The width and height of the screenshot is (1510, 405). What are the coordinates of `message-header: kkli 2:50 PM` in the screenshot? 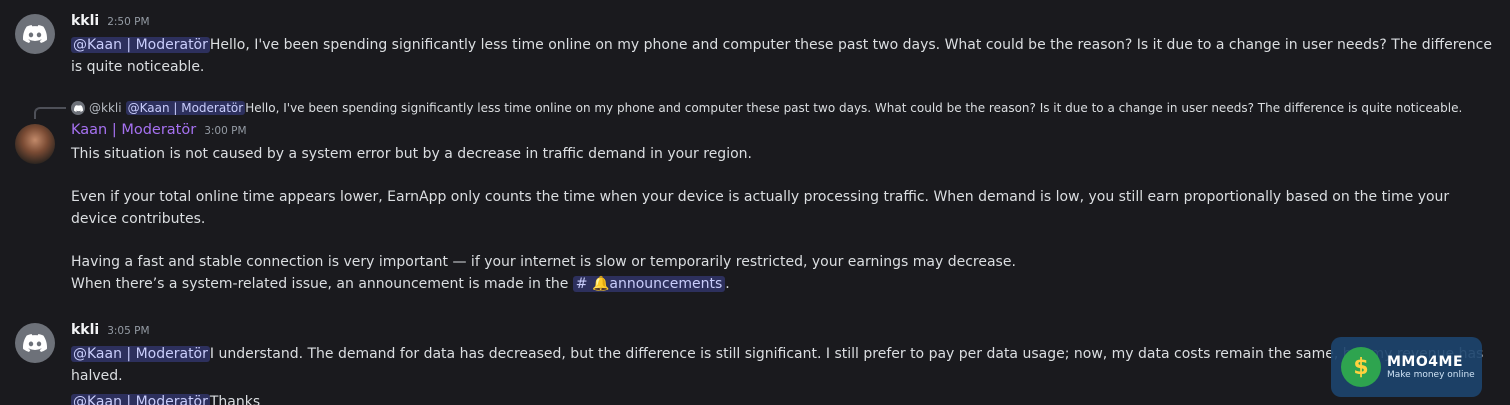 It's located at (110, 22).